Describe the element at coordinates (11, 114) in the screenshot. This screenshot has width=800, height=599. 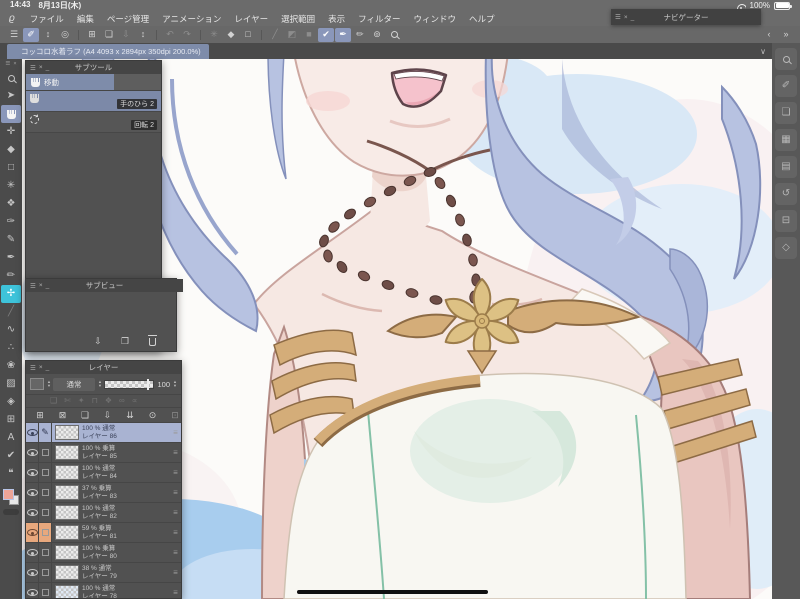
I see `hand-tool` at that location.